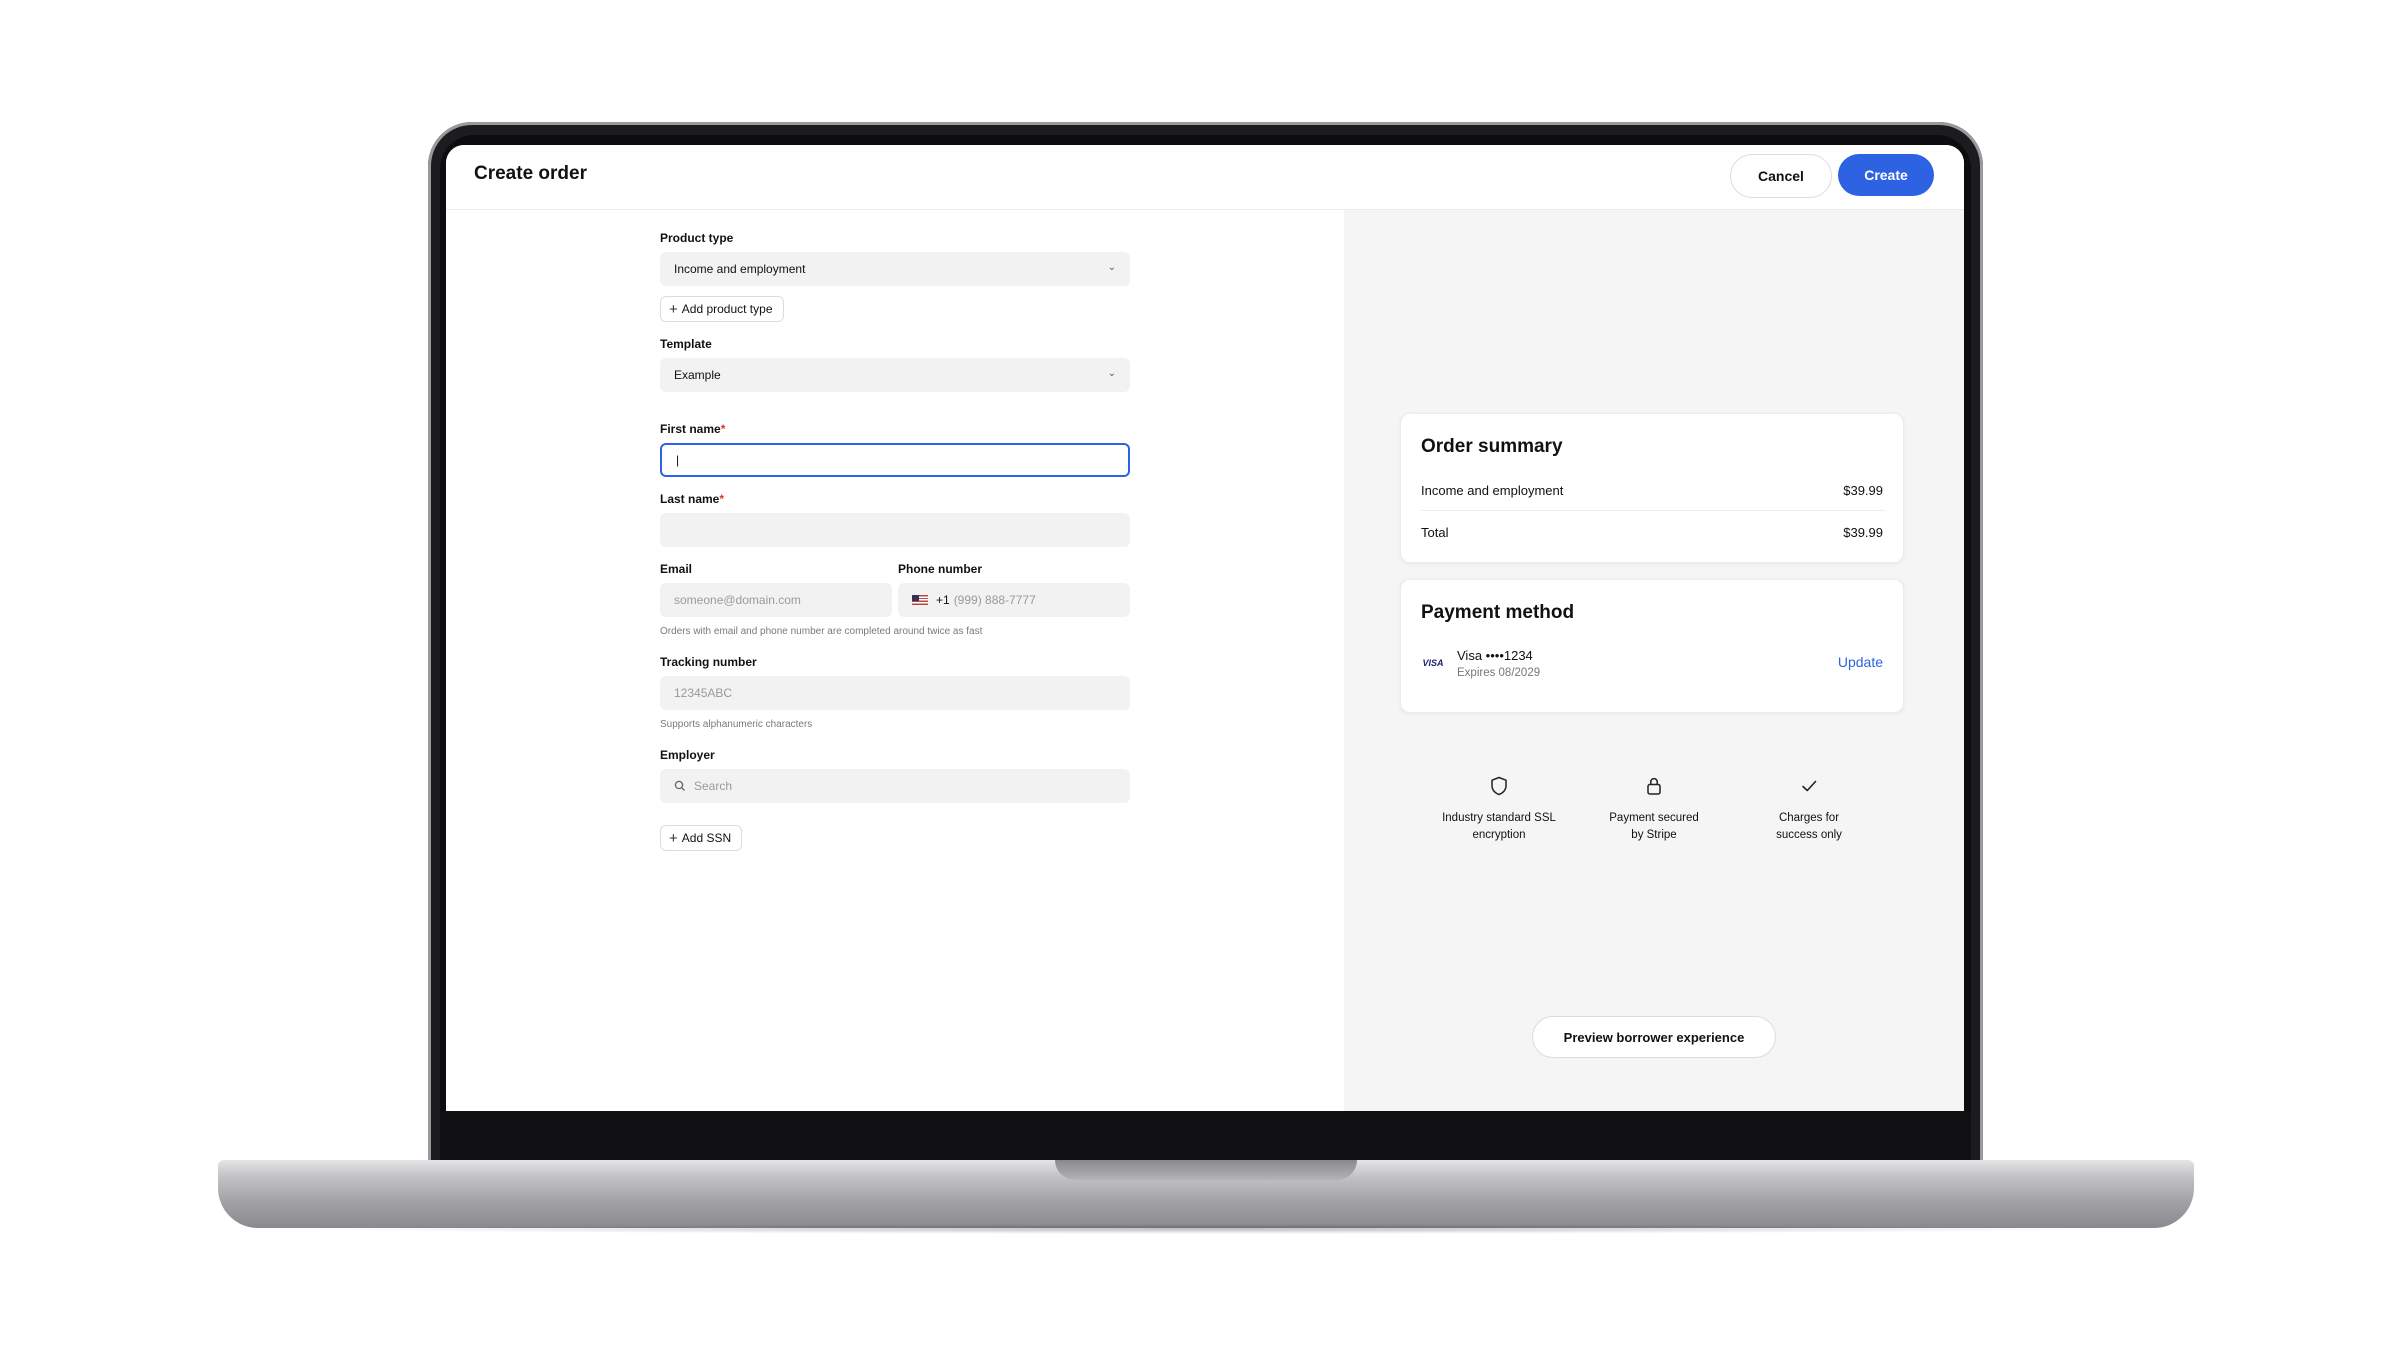 This screenshot has height=1350, width=2400. What do you see at coordinates (1654, 810) in the screenshot?
I see `trust-stripe: Payment secured by Stripe` at bounding box center [1654, 810].